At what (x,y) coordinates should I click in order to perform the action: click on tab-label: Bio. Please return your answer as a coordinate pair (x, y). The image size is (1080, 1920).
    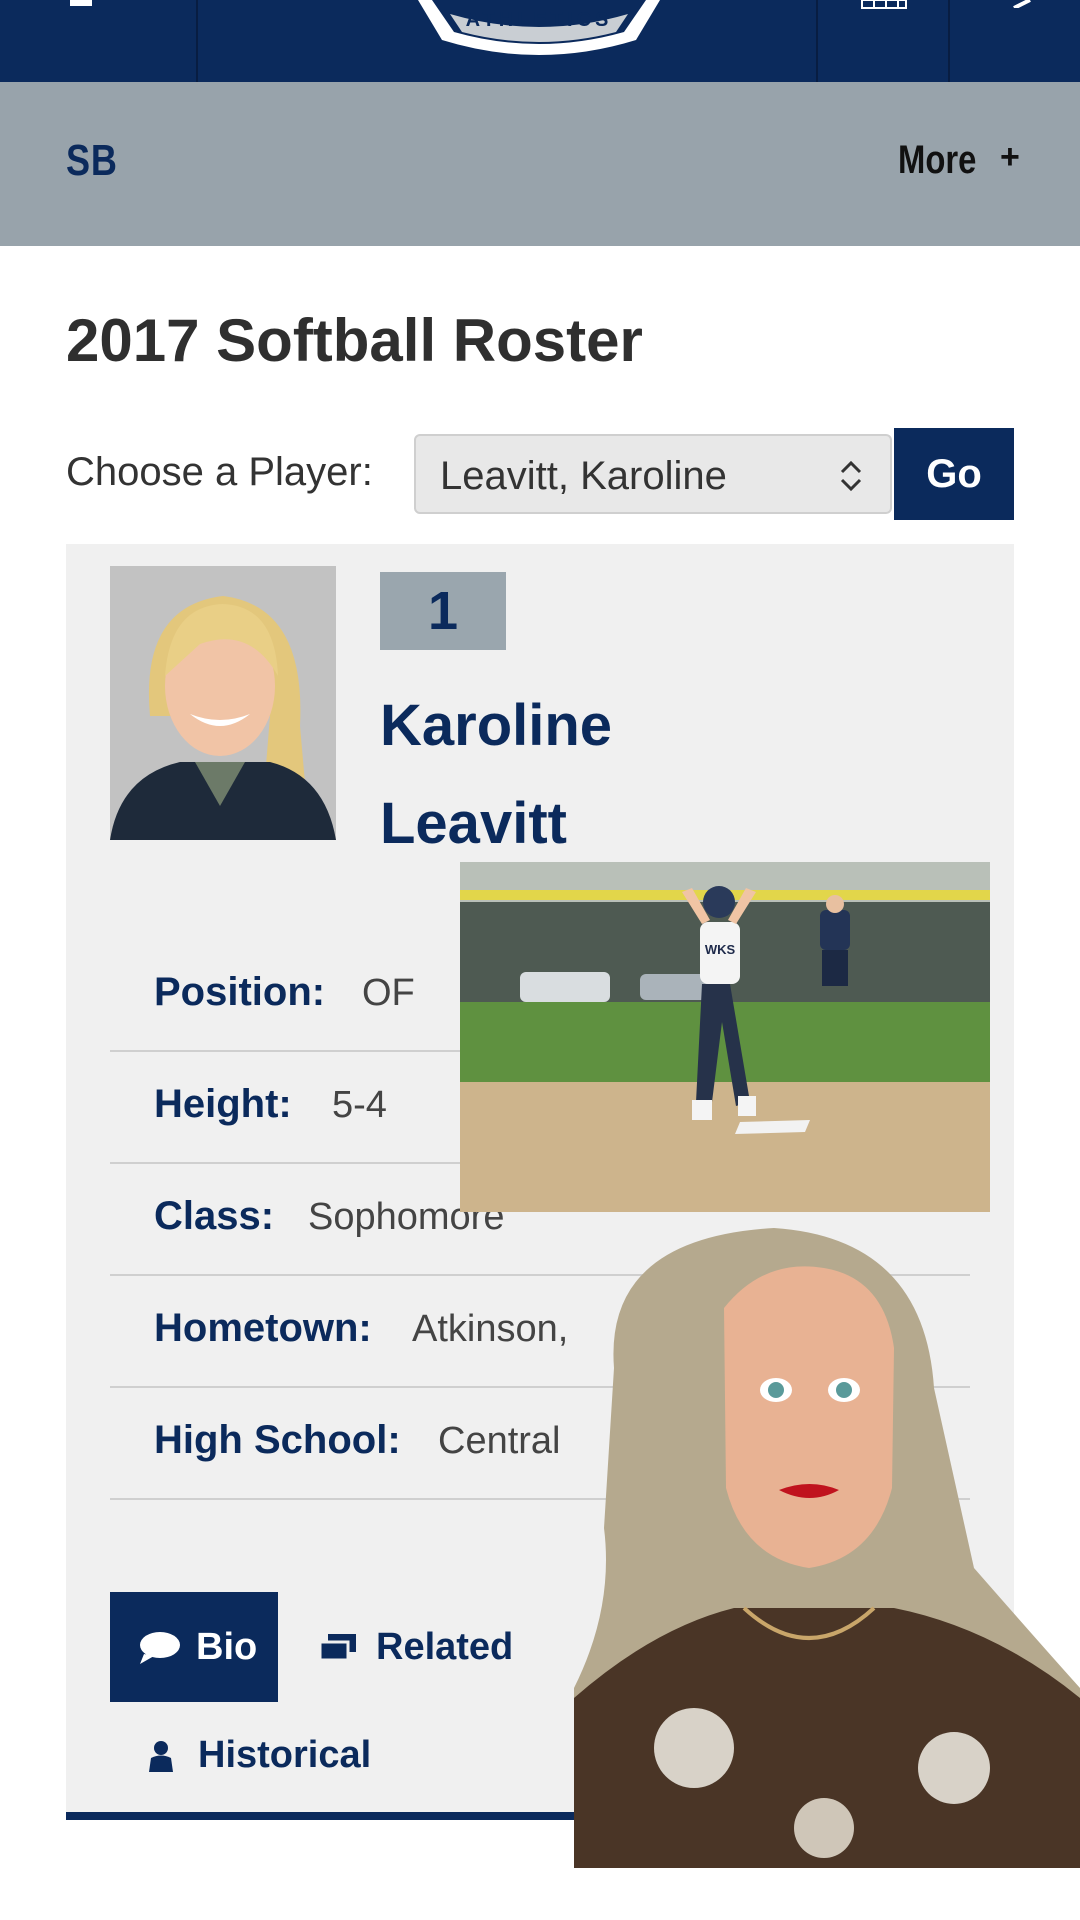
    Looking at the image, I should click on (227, 1647).